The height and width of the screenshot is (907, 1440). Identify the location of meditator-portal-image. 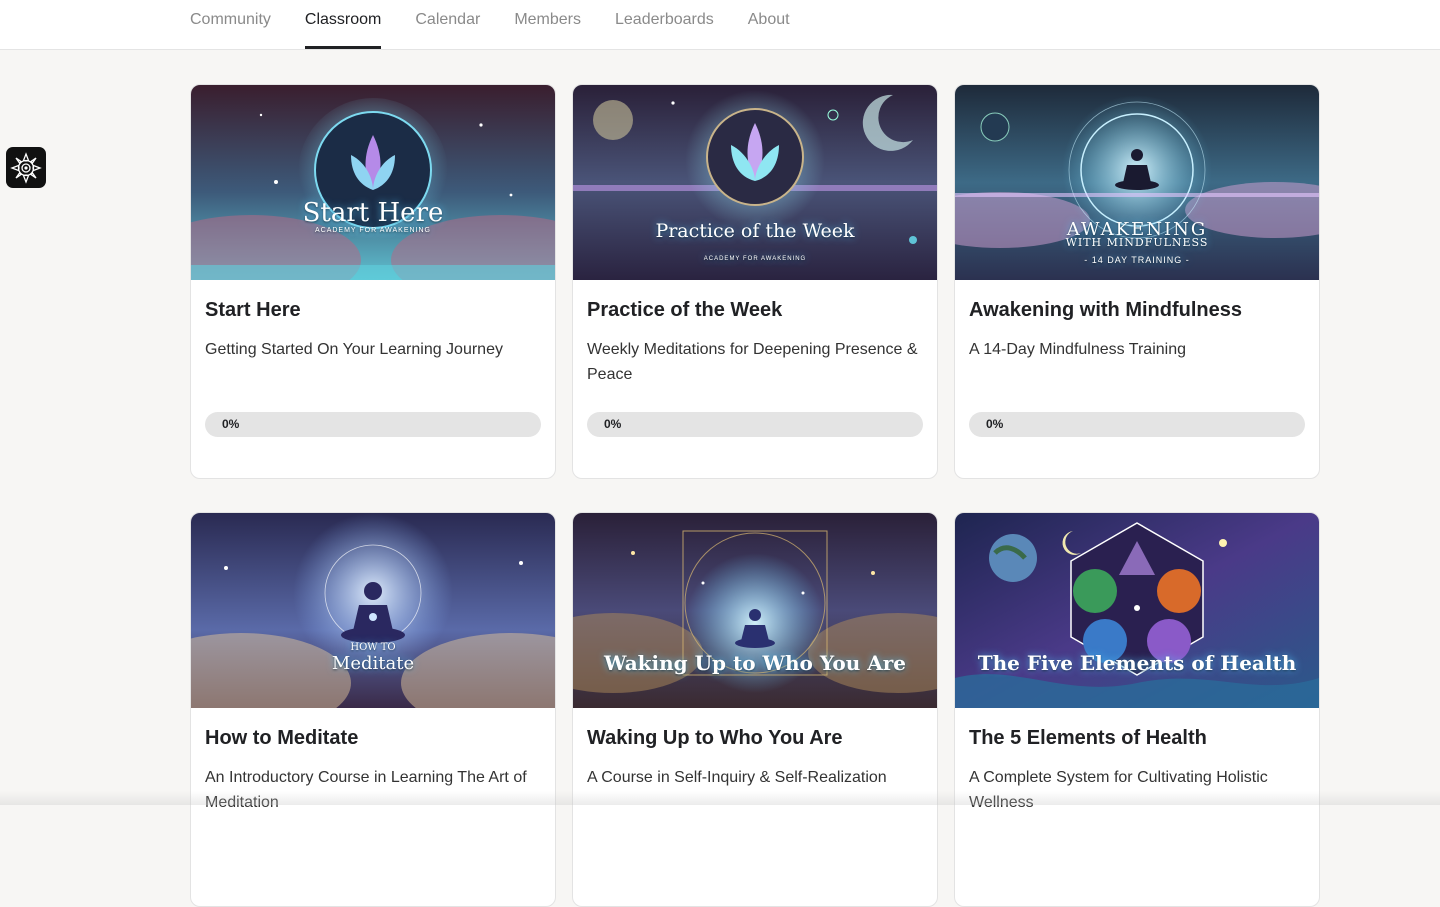
(1137, 182).